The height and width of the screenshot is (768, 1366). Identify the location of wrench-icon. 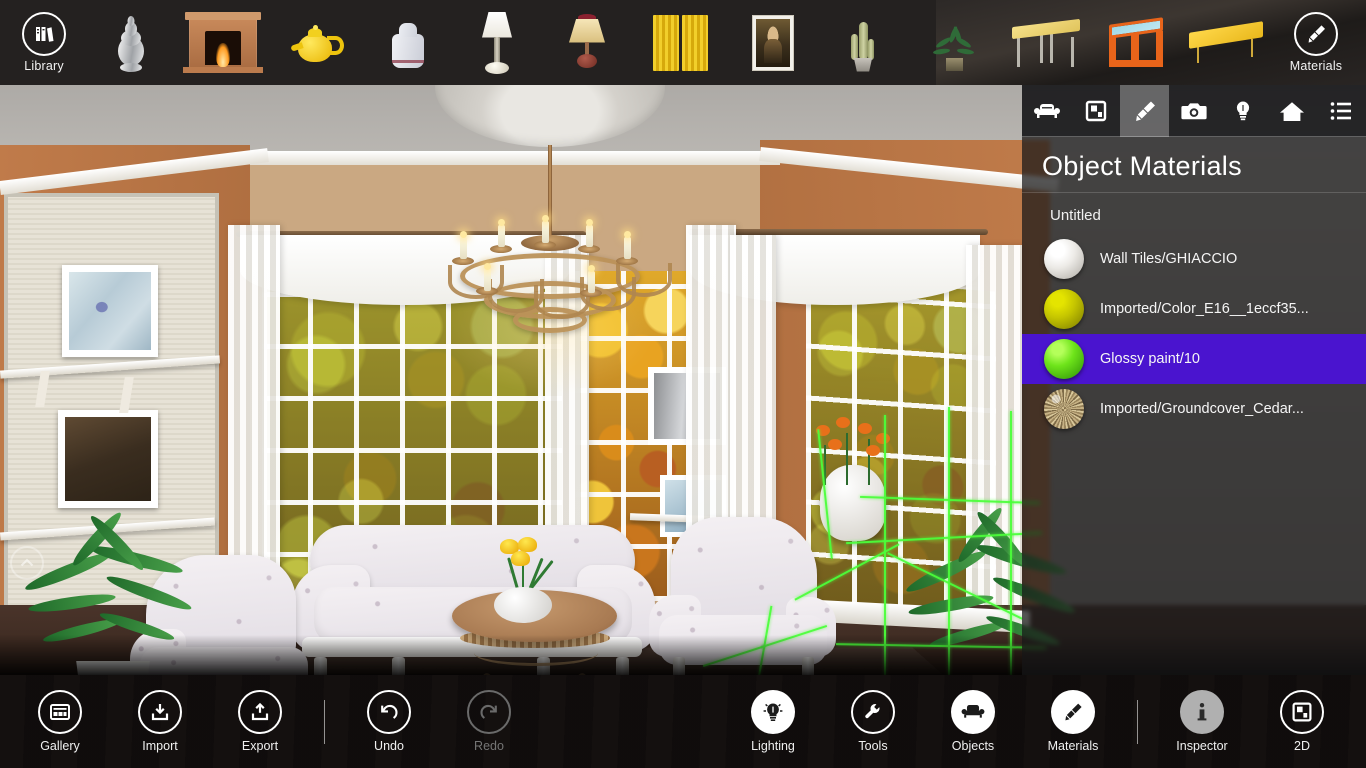
(873, 712).